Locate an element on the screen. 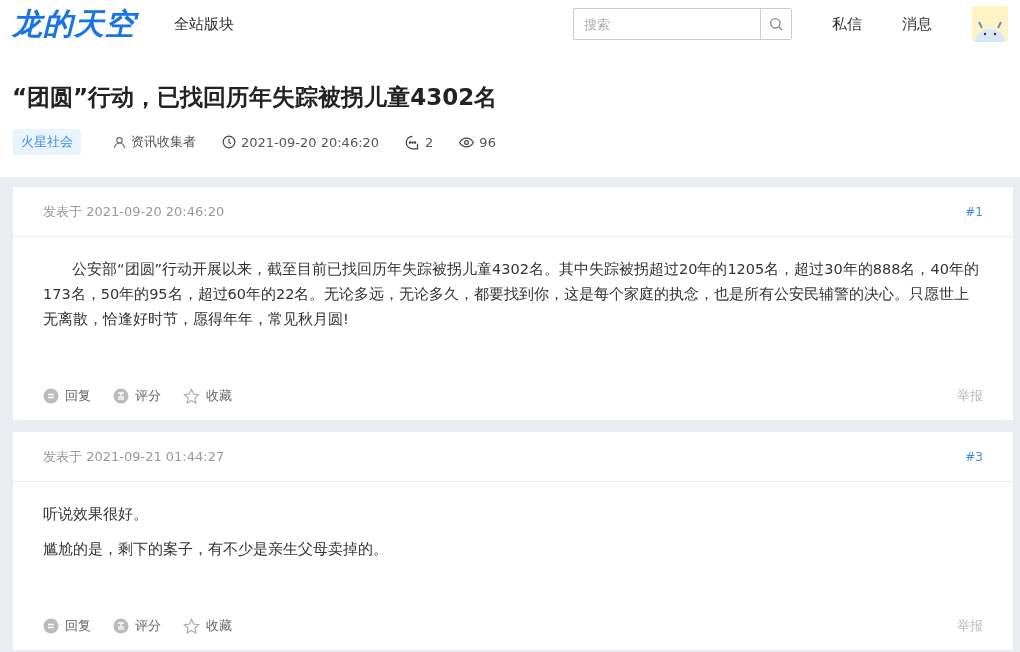 The image size is (1020, 652). search-button is located at coordinates (776, 24).